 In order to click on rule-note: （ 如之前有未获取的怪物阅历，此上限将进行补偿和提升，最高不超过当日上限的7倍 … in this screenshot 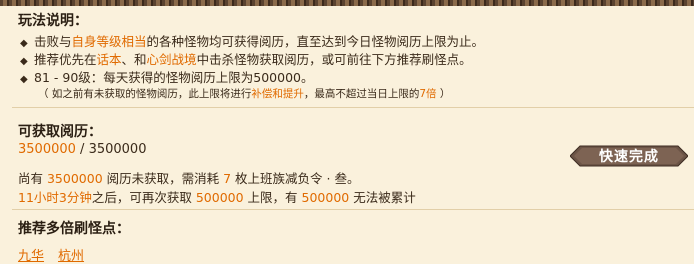, I will do `click(244, 94)`.